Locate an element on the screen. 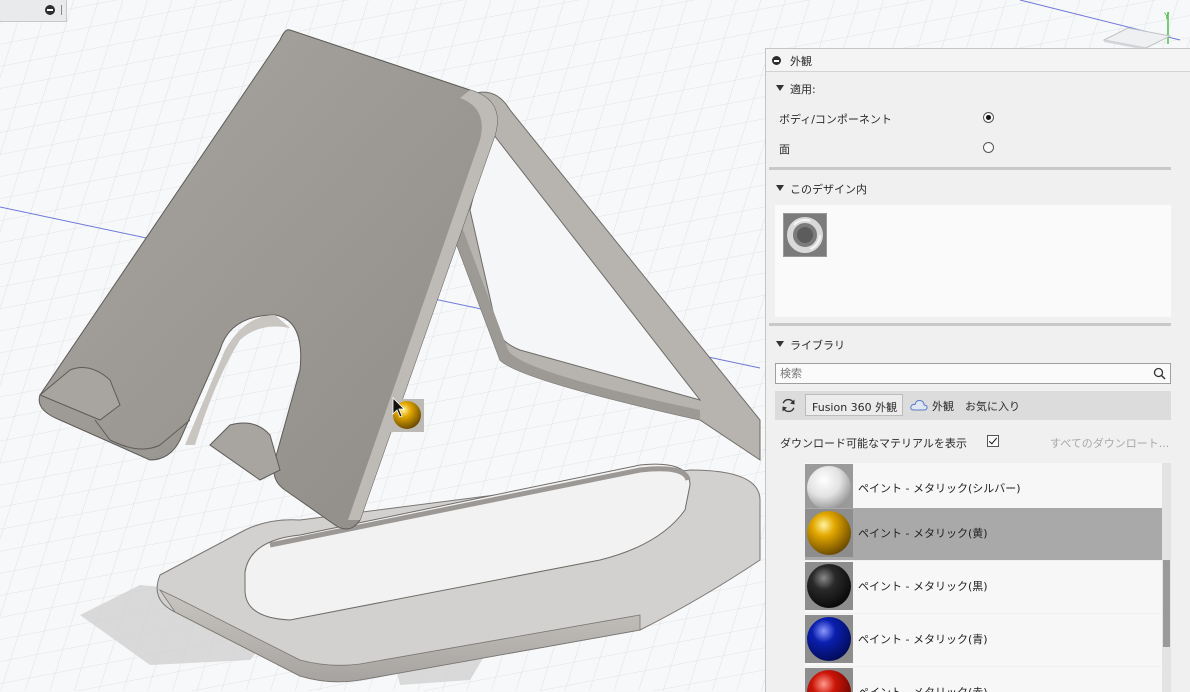  apply-face-radio is located at coordinates (988, 147).